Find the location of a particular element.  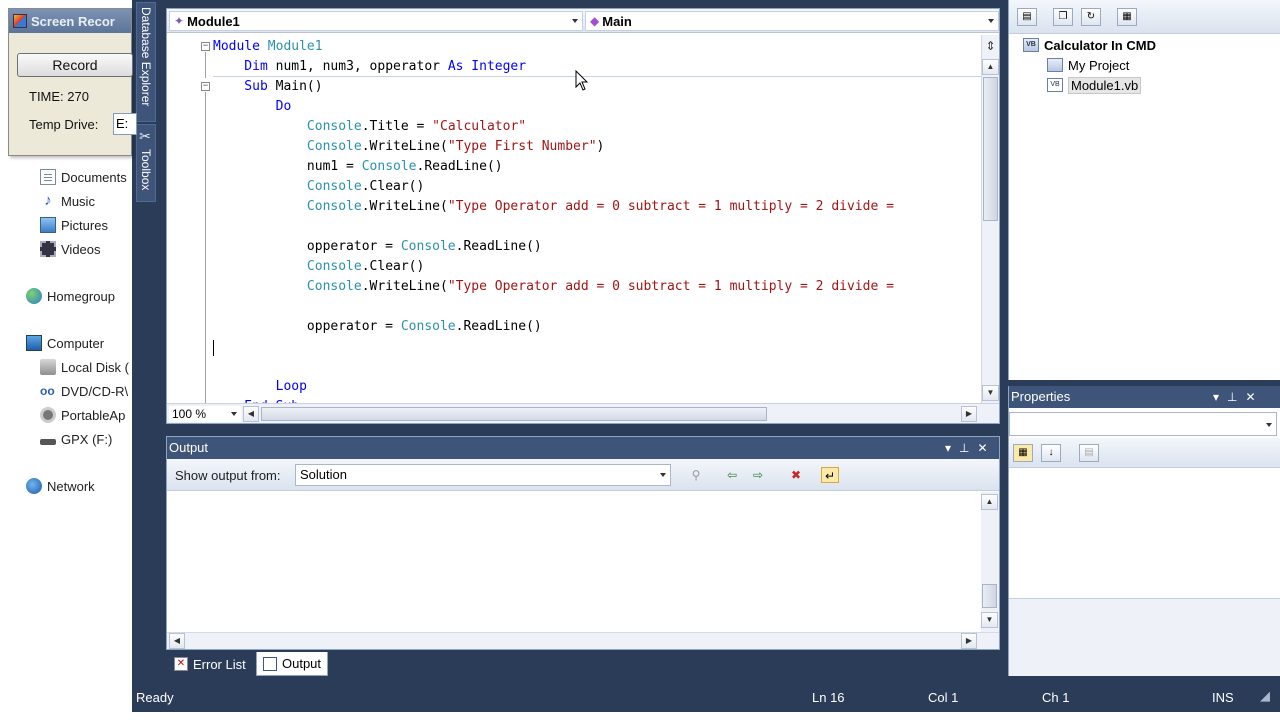

output-icon is located at coordinates (270, 663).